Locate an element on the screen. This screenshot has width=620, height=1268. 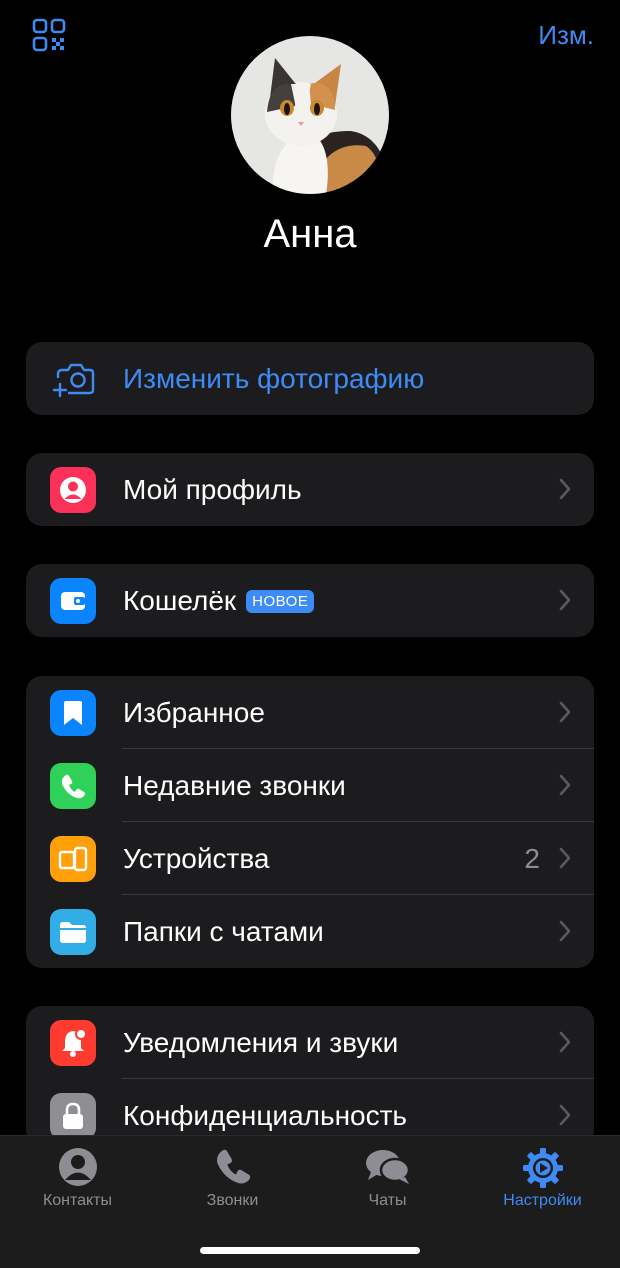
change-photo-group: Изменить фотографию is located at coordinates (310, 378).